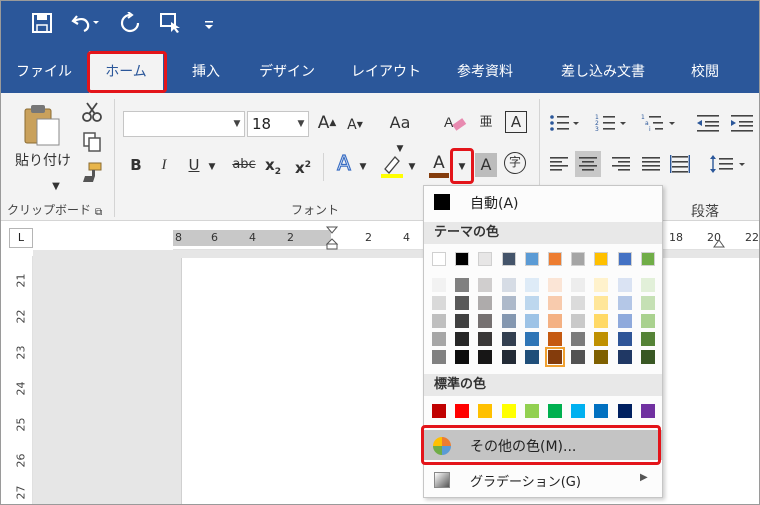  Describe the element at coordinates (742, 124) in the screenshot. I see `increase-indent-icon` at that location.